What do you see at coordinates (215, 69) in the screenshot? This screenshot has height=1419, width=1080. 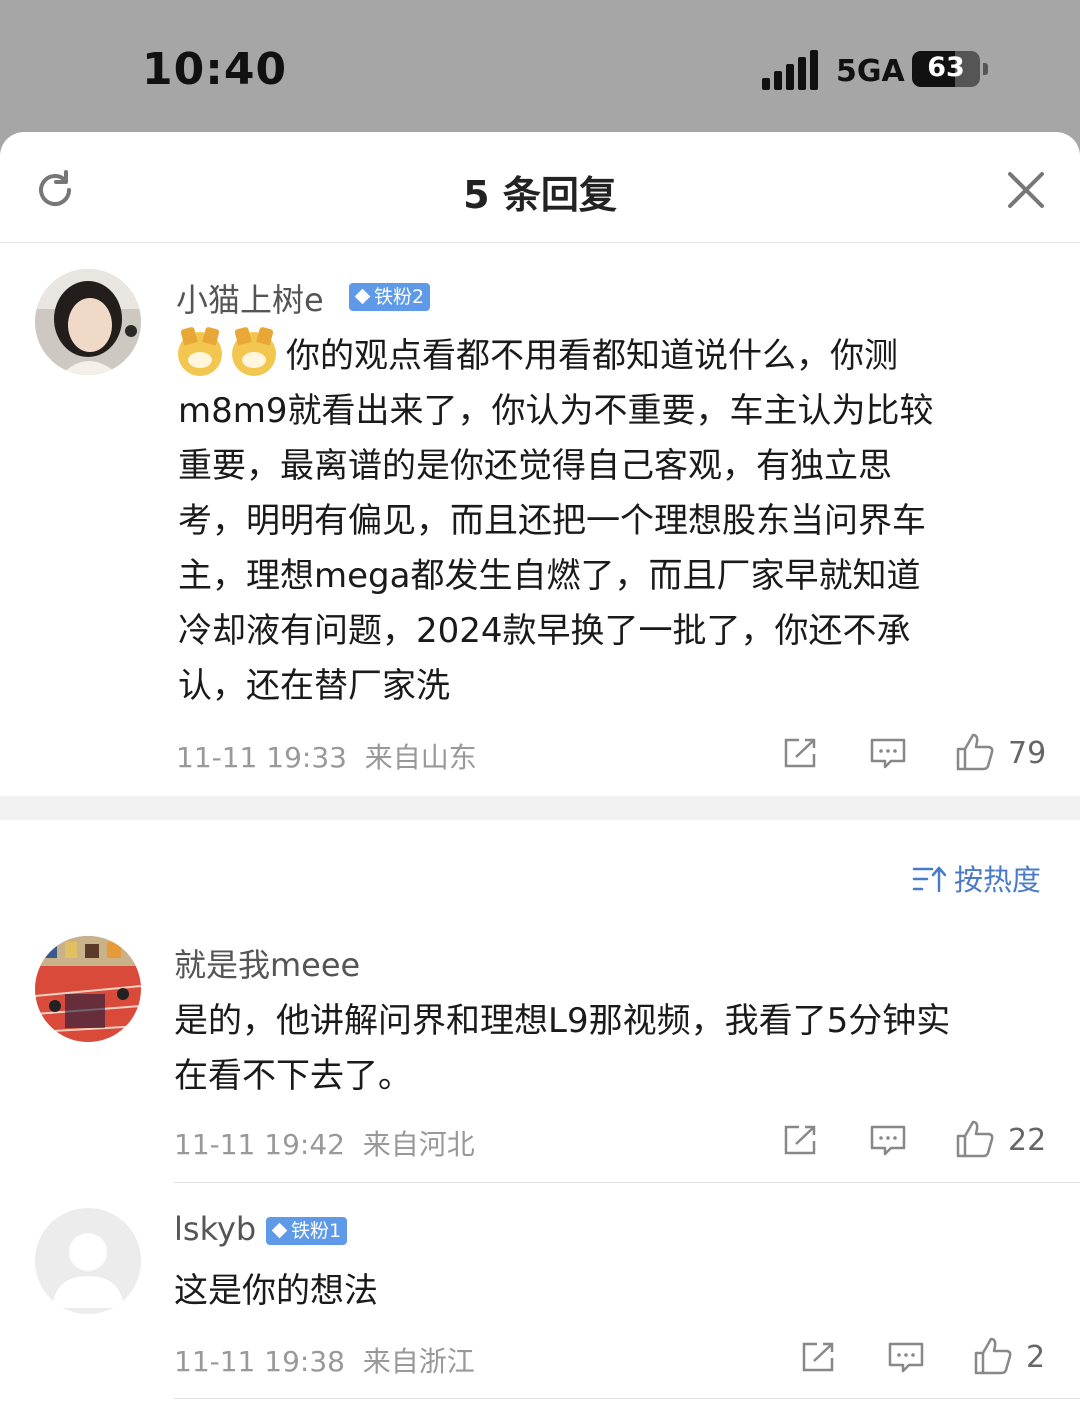 I see `status-time: 10:40` at bounding box center [215, 69].